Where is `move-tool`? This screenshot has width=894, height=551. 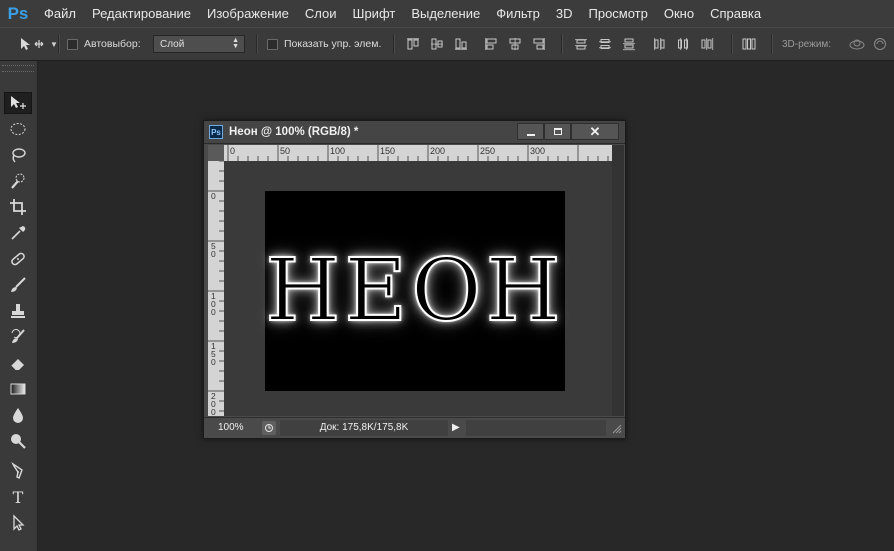
move-tool is located at coordinates (18, 103).